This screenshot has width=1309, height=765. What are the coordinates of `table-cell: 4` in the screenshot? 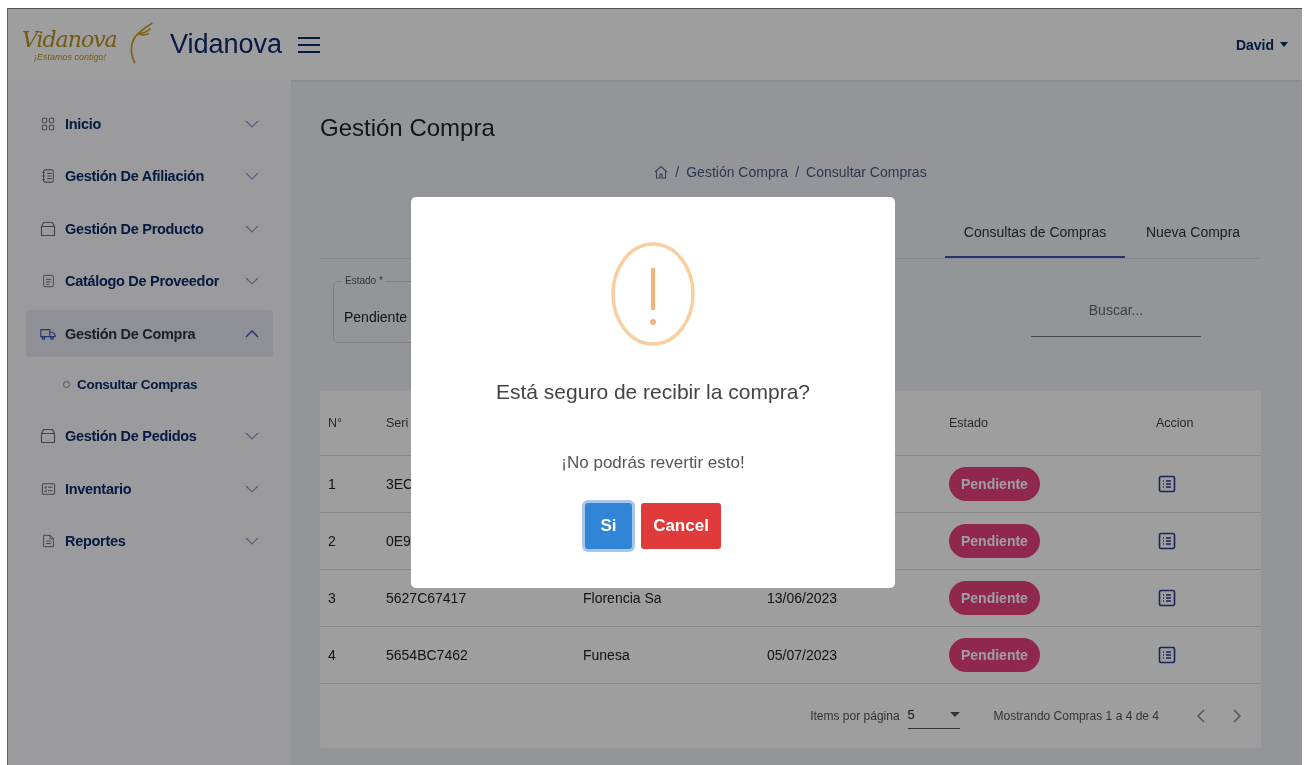 It's located at (349, 655).